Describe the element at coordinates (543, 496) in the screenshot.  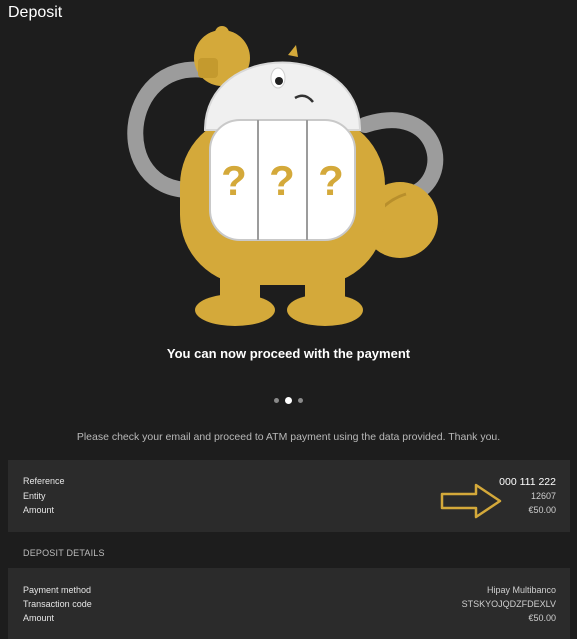
I see `entity-value: 12607` at that location.